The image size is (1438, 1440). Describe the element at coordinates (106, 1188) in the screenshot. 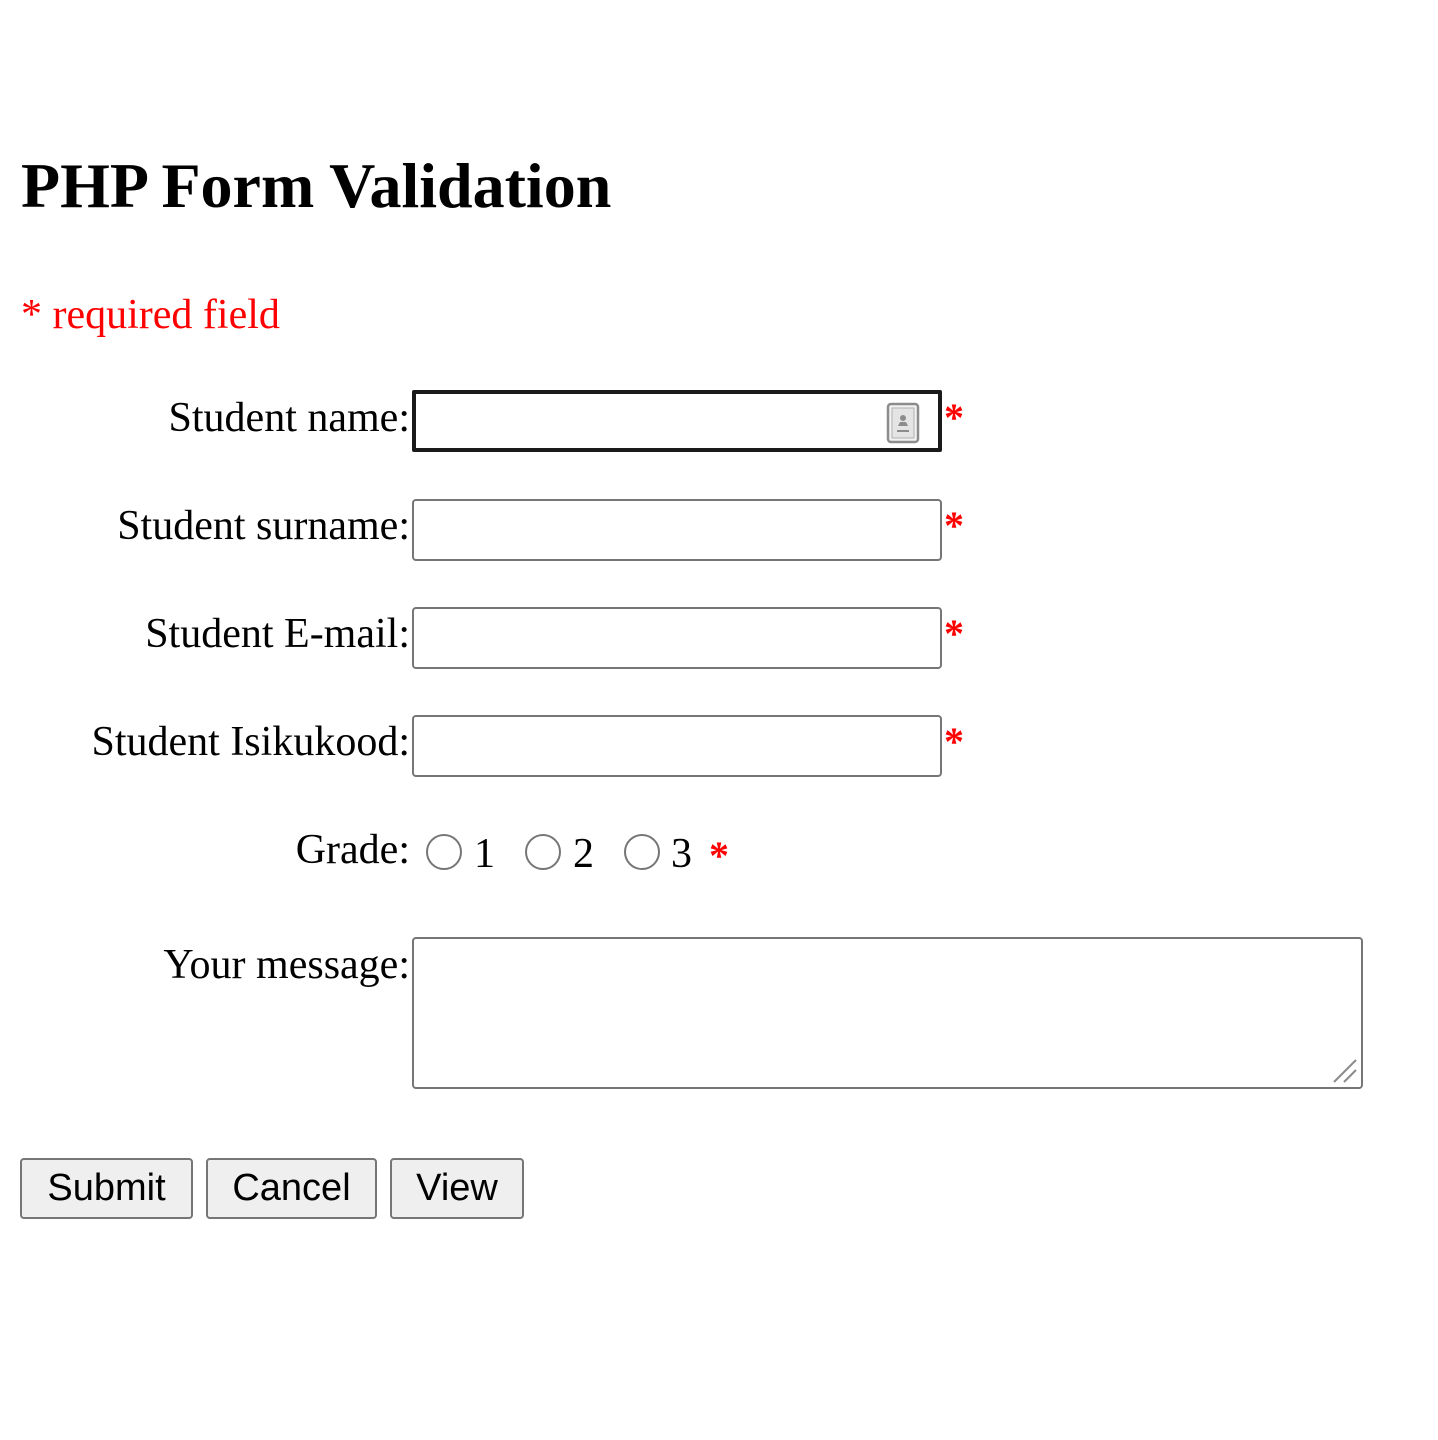

I see `submit-button: Submit` at that location.